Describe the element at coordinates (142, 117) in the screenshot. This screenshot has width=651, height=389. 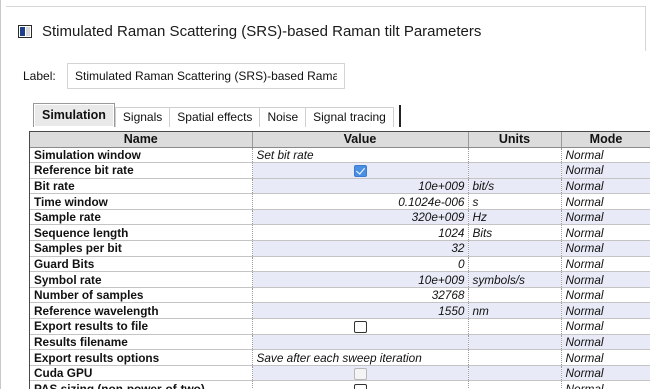
I see `tab-signals: Signals` at that location.